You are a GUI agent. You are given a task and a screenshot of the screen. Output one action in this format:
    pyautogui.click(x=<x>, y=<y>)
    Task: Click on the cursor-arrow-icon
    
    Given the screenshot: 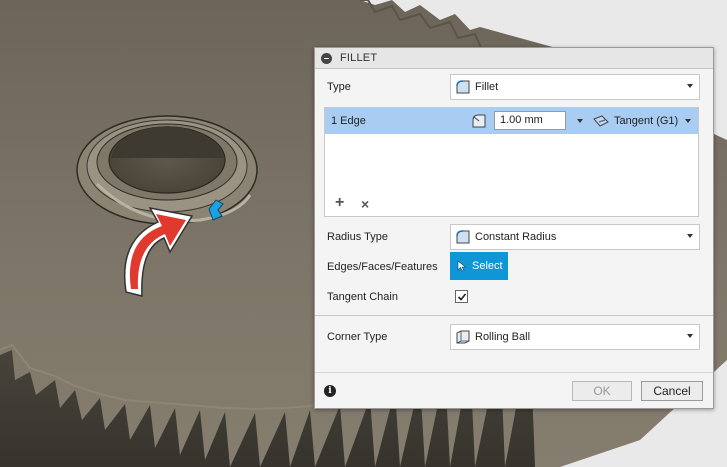 What is the action you would take?
    pyautogui.click(x=462, y=266)
    